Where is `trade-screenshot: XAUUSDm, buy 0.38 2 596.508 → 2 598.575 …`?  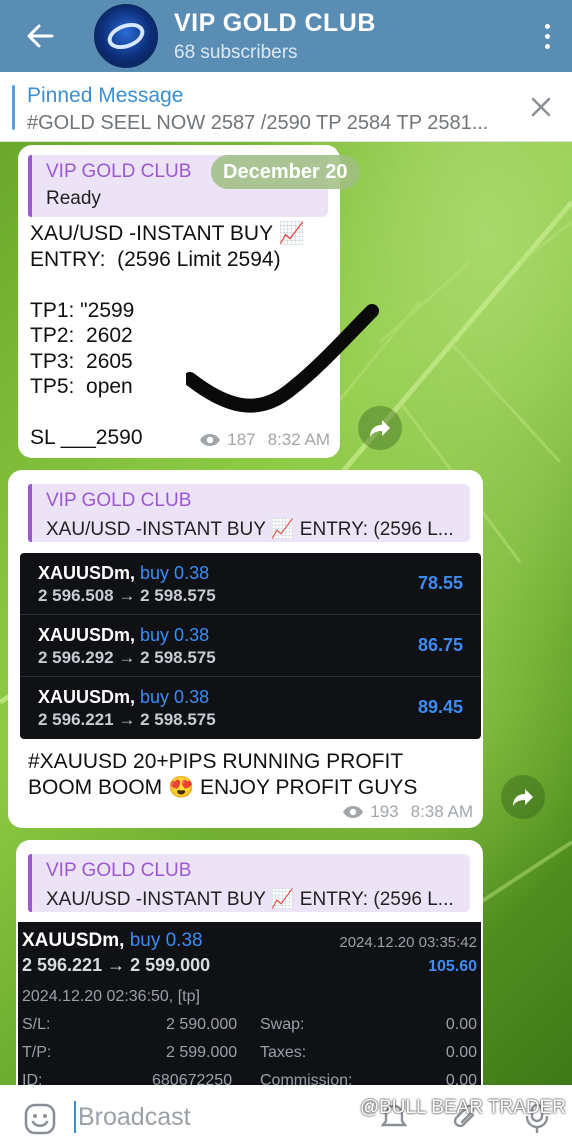 trade-screenshot: XAUUSDm, buy 0.38 2 596.508 → 2 598.575 … is located at coordinates (250, 646).